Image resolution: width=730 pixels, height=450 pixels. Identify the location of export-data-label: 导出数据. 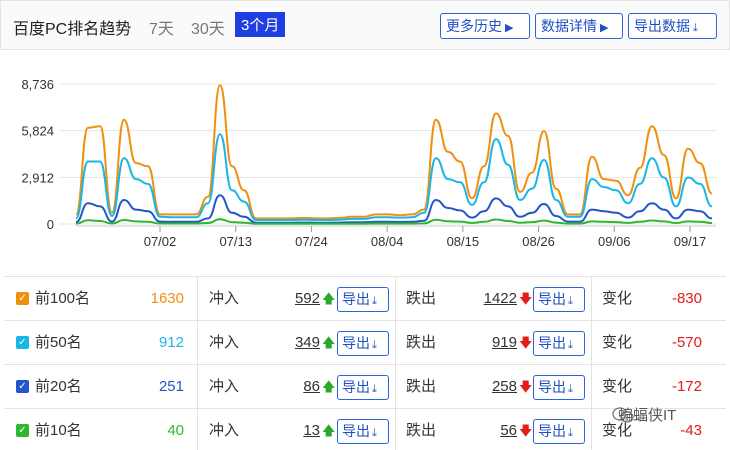
(662, 26).